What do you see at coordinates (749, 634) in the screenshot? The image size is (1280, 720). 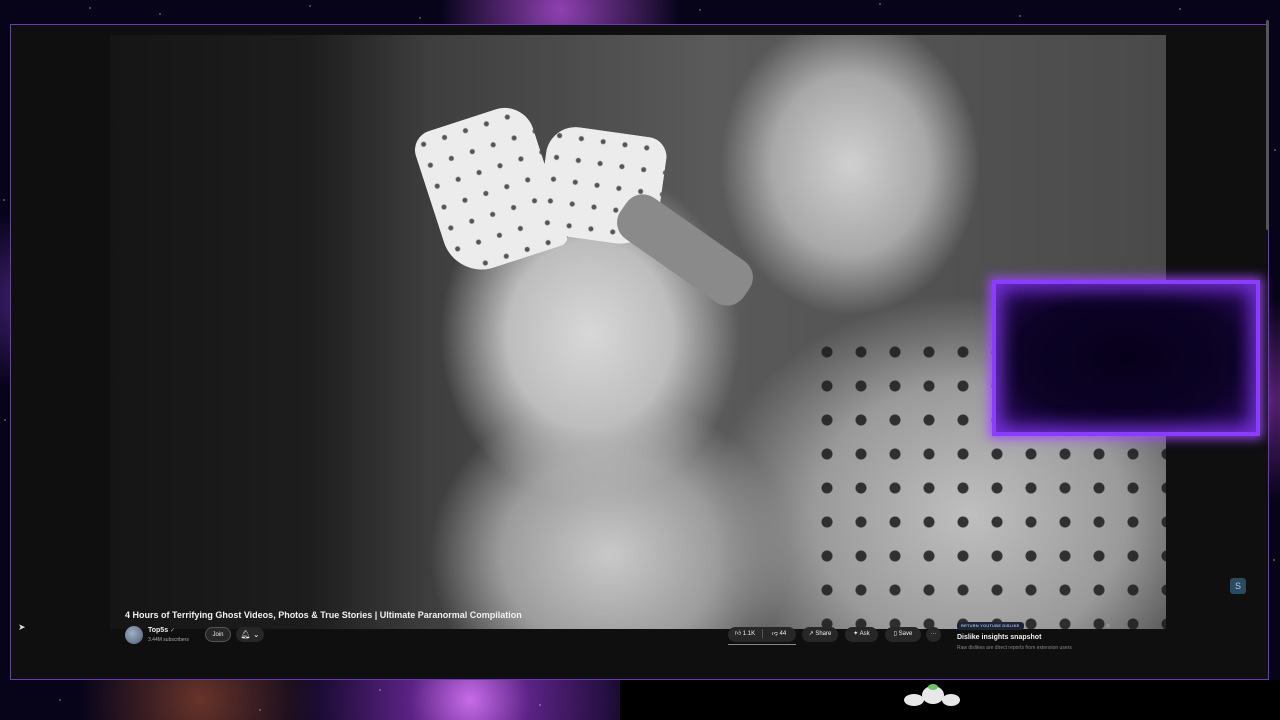 I see `like-count: 1.1K` at bounding box center [749, 634].